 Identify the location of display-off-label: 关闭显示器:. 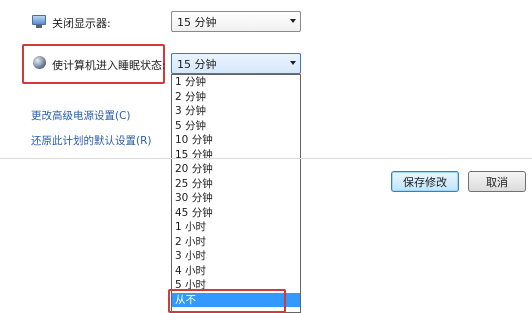
(81, 23).